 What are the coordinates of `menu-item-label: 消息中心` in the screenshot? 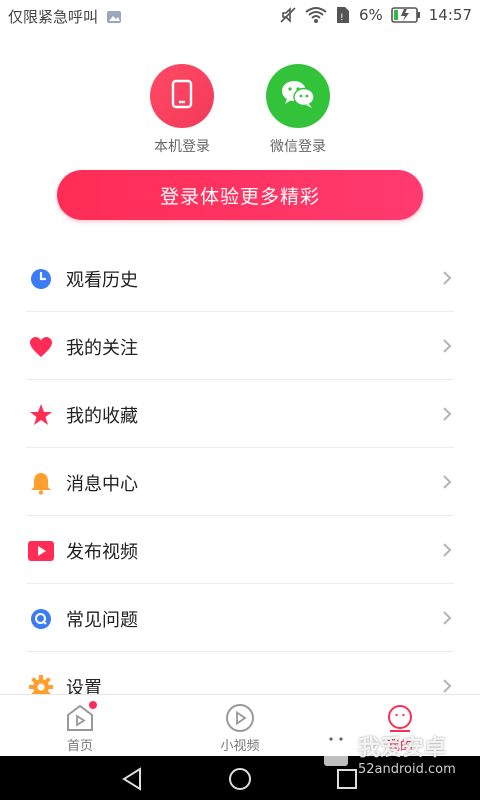 It's located at (102, 484).